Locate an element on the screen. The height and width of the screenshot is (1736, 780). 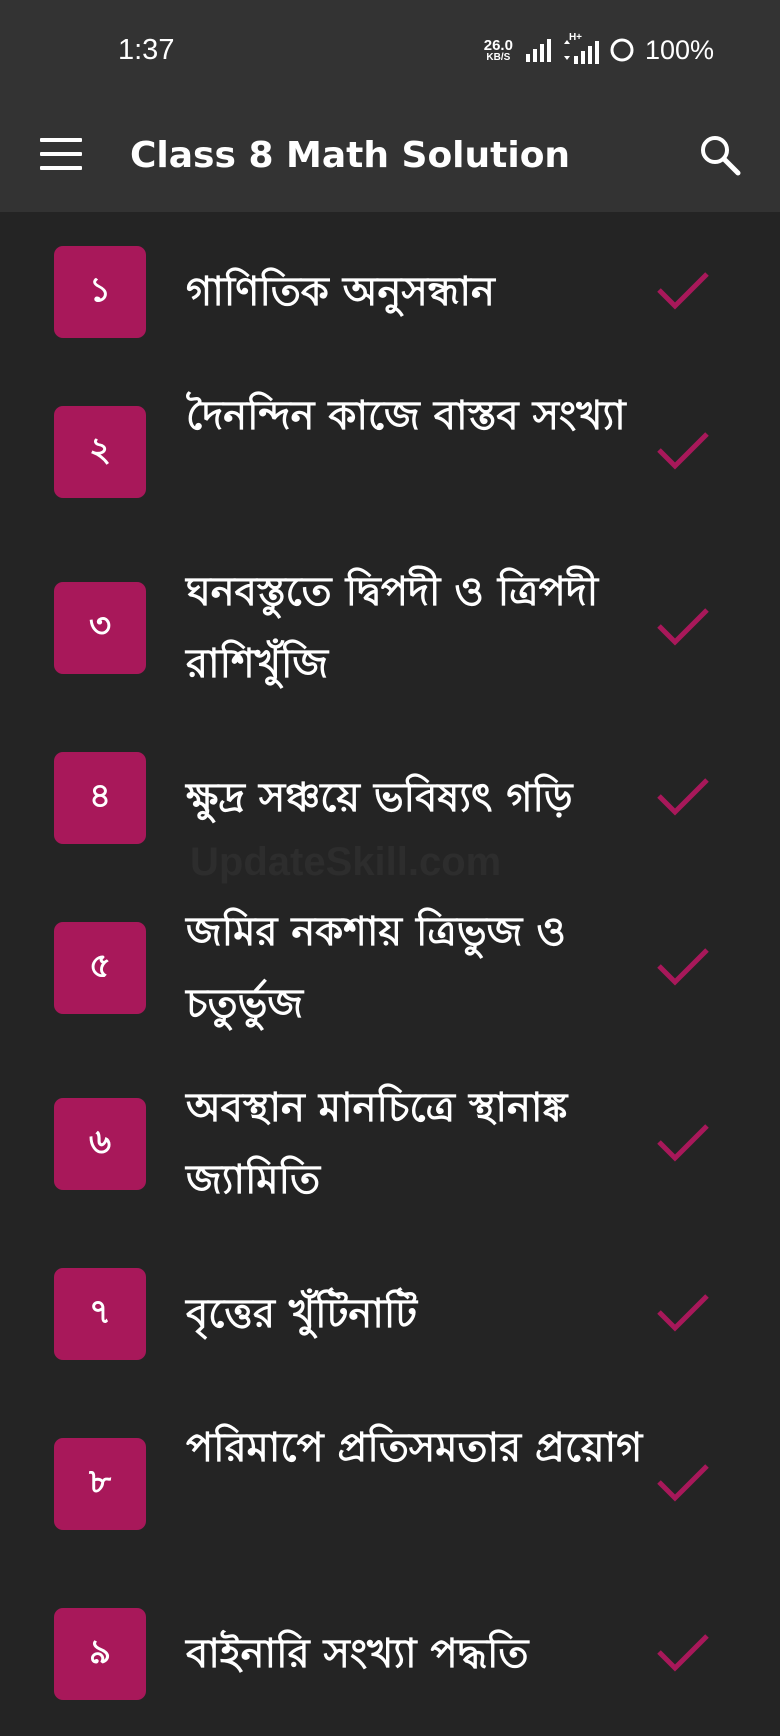
chapter-item: ৭ বৃত্তের খুঁটিনাটি is located at coordinates (390, 1314).